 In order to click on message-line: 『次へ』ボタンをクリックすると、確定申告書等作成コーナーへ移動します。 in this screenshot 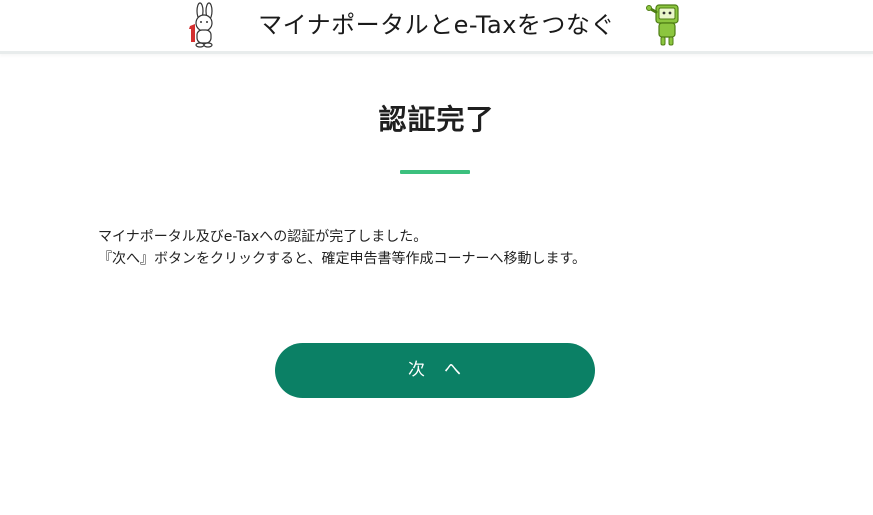, I will do `click(342, 259)`.